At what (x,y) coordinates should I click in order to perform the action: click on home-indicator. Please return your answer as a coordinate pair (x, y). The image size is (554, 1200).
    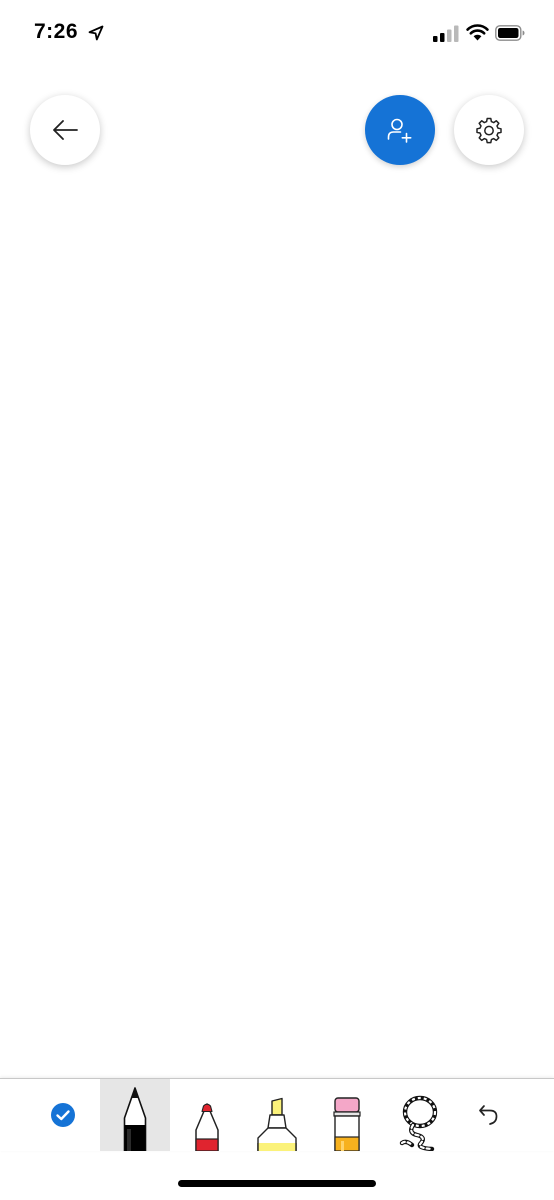
    Looking at the image, I should click on (277, 1183).